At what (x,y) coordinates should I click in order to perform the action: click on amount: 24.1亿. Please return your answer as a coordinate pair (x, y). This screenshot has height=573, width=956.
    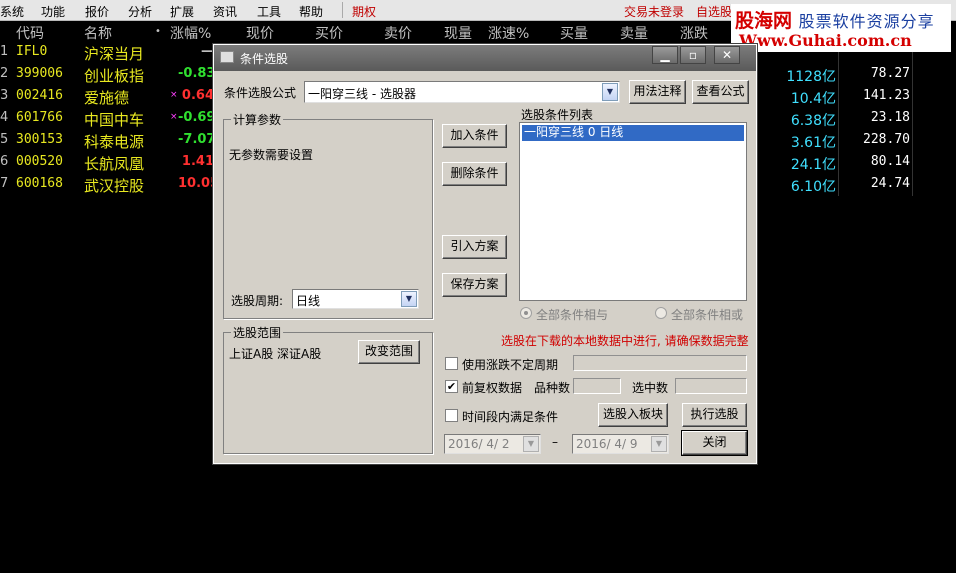
    Looking at the image, I should click on (813, 165).